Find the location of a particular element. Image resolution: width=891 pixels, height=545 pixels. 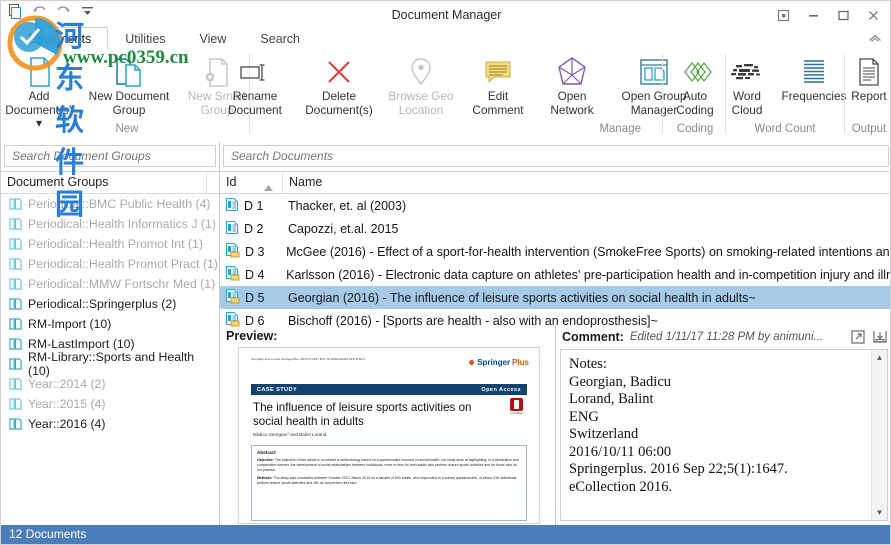

frequencies-label: Frequencies is located at coordinates (814, 96).